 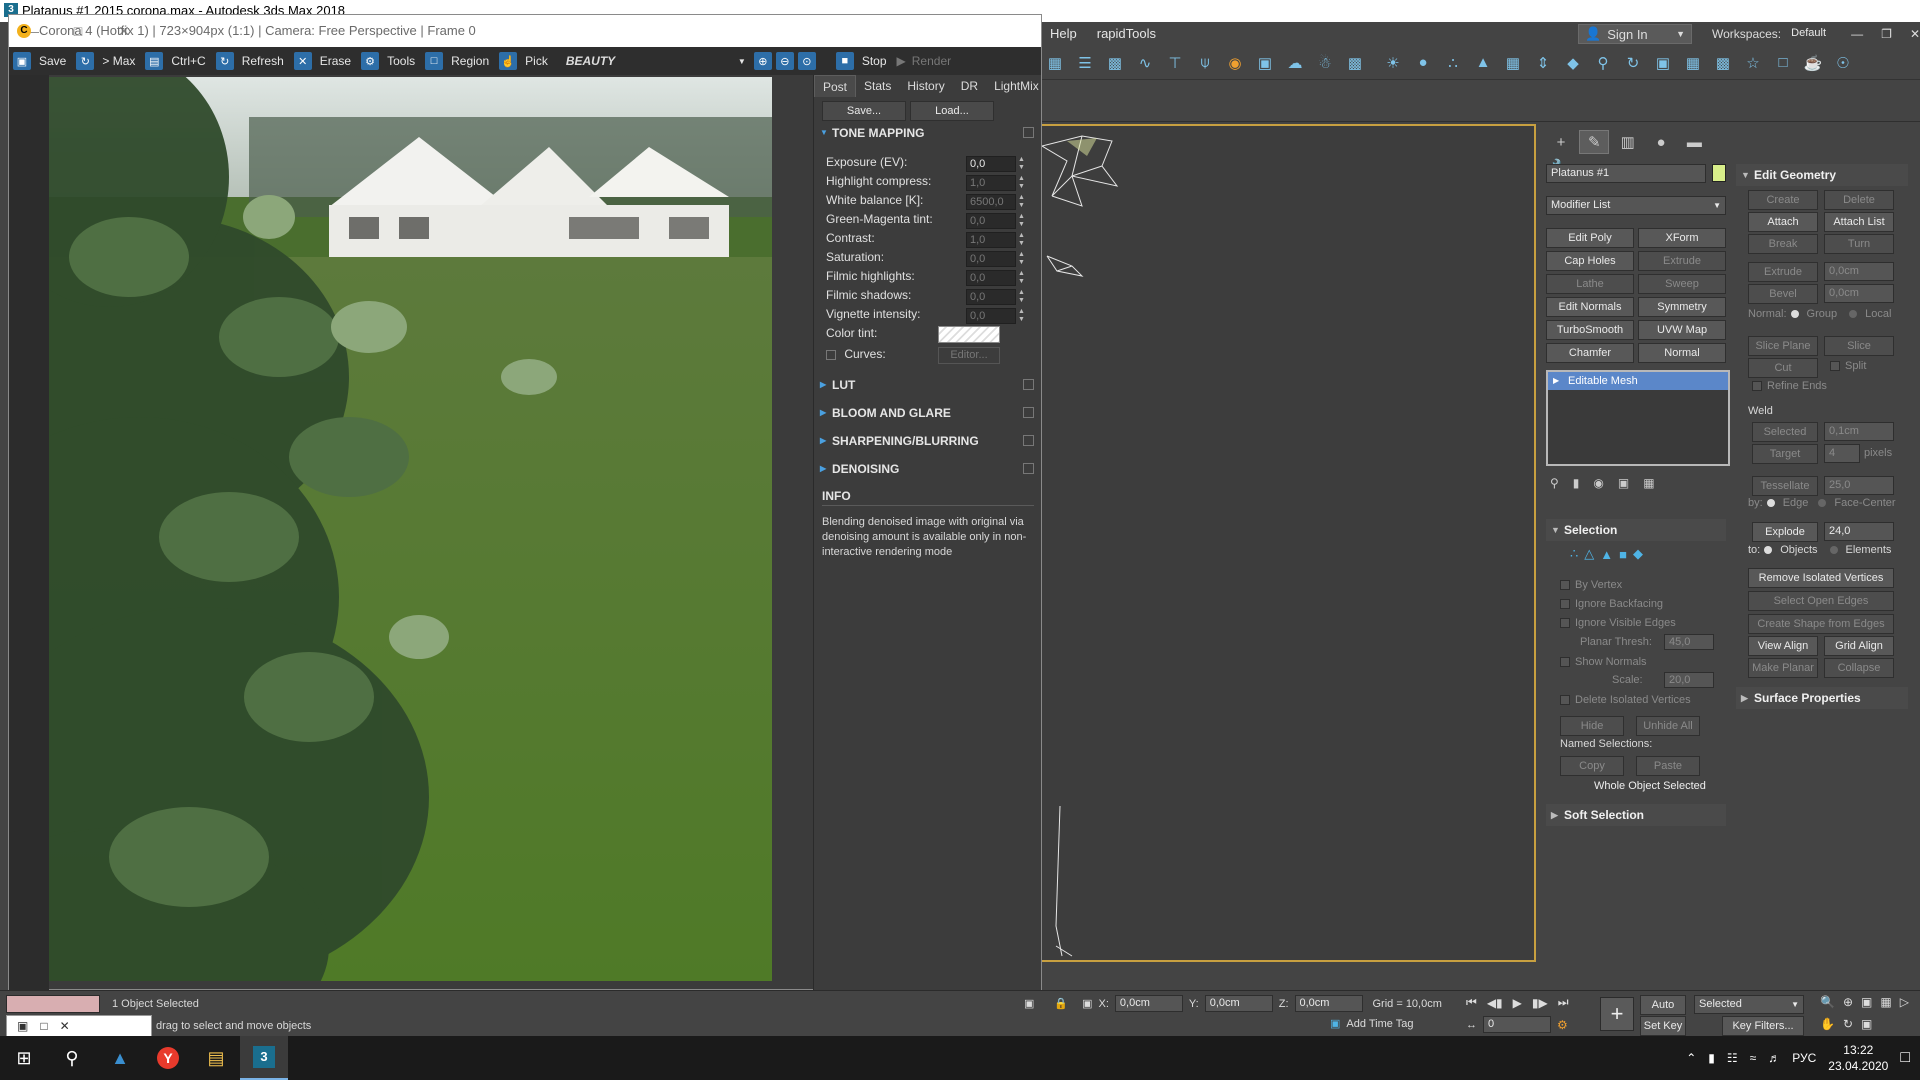 What do you see at coordinates (1483, 63) in the screenshot?
I see `tree-icon: ▲` at bounding box center [1483, 63].